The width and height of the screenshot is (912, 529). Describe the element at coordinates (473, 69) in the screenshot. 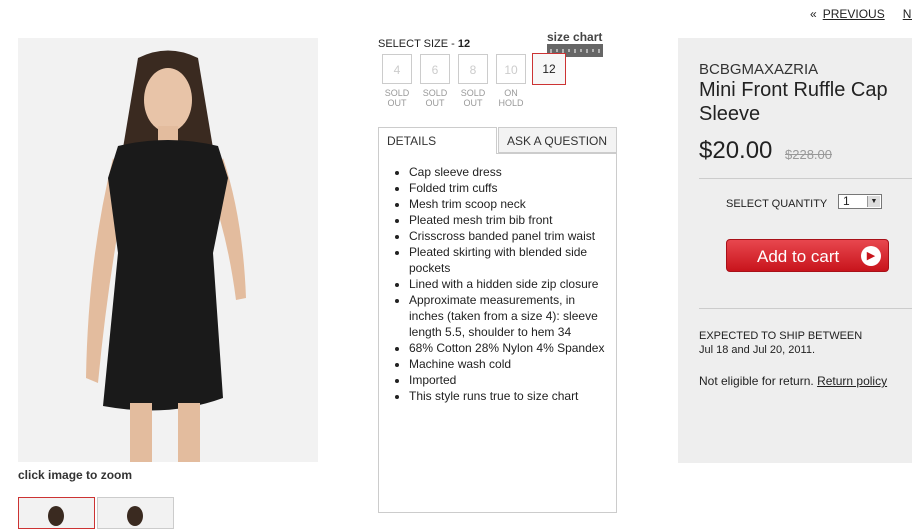

I see `size-option-8: 8` at that location.